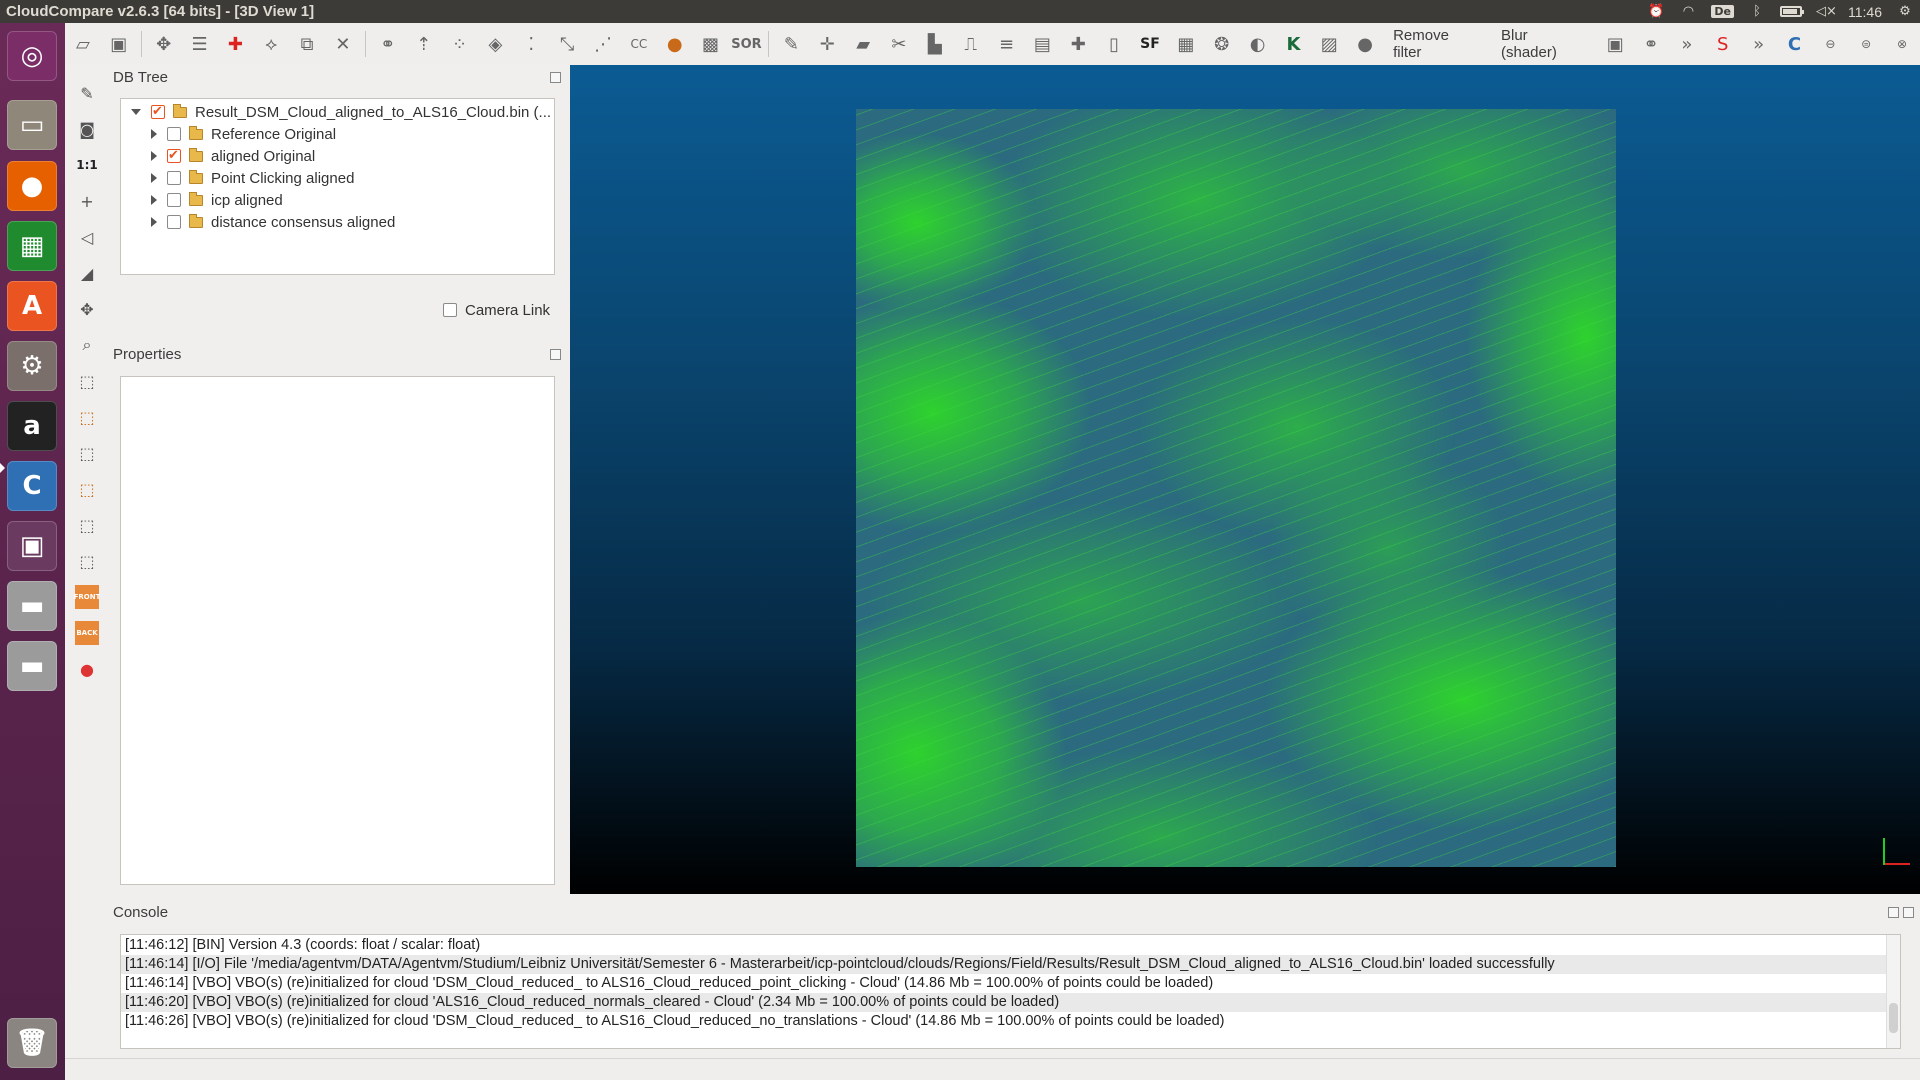  I want to click on view-back-button: BACK, so click(87, 633).